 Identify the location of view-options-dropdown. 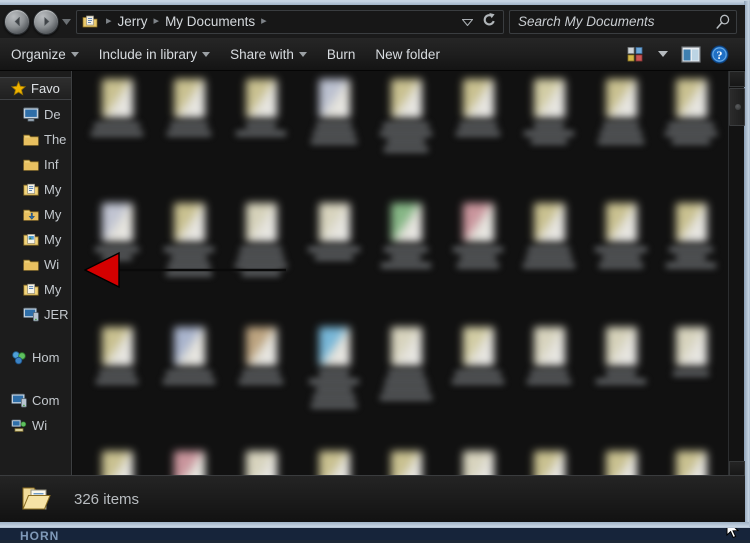
(663, 54).